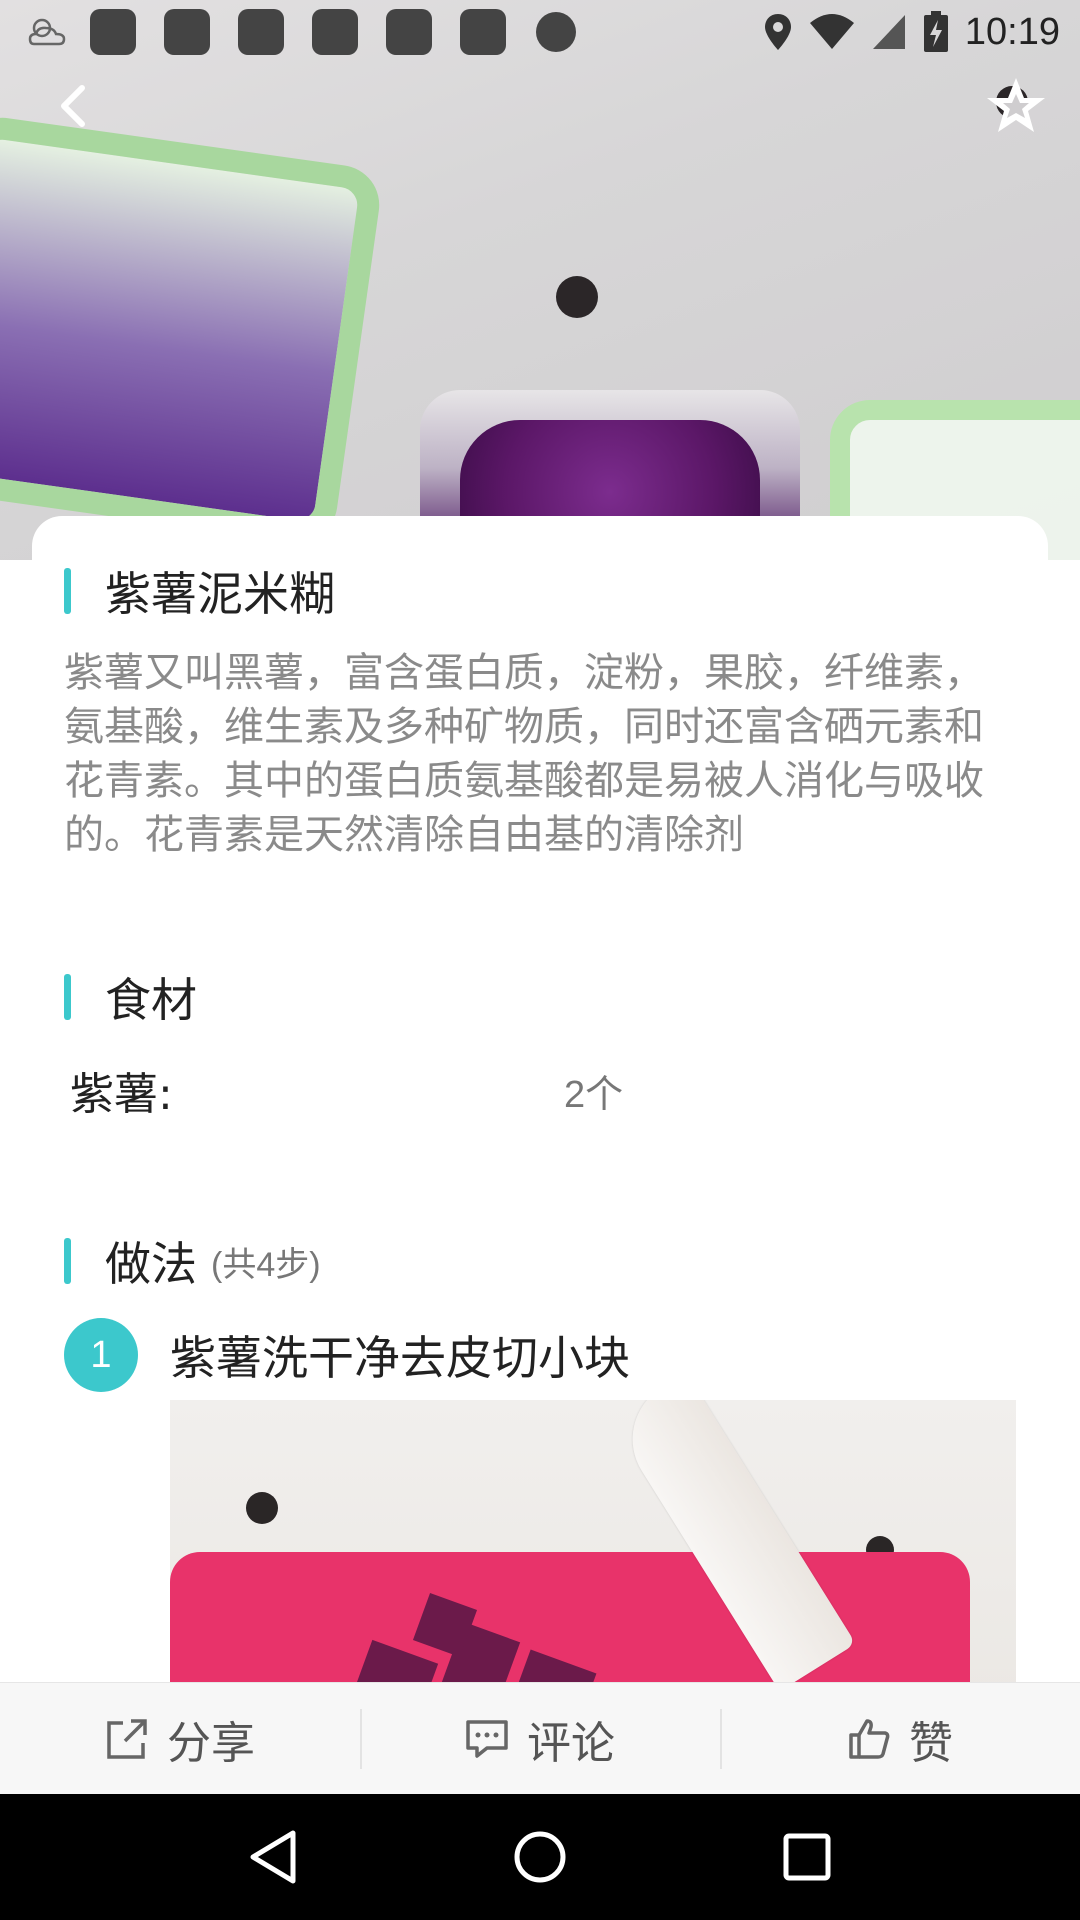  Describe the element at coordinates (266, 1264) in the screenshot. I see `method-step-count: (共4步)` at that location.